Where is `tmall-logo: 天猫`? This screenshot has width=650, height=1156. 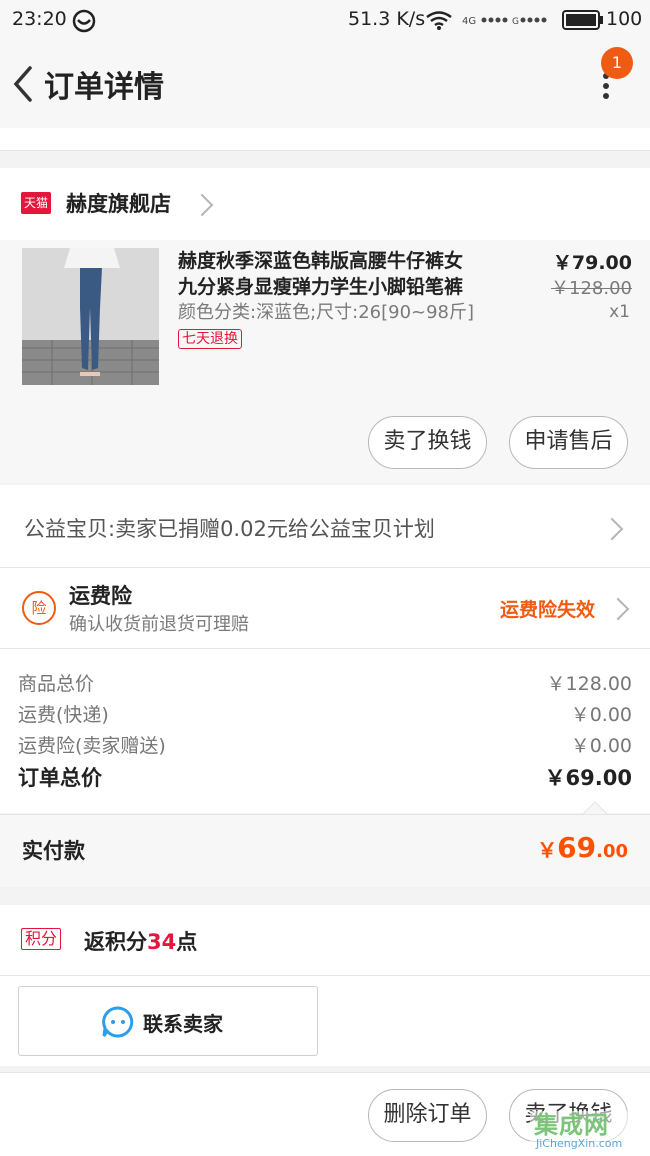 tmall-logo: 天猫 is located at coordinates (36, 203).